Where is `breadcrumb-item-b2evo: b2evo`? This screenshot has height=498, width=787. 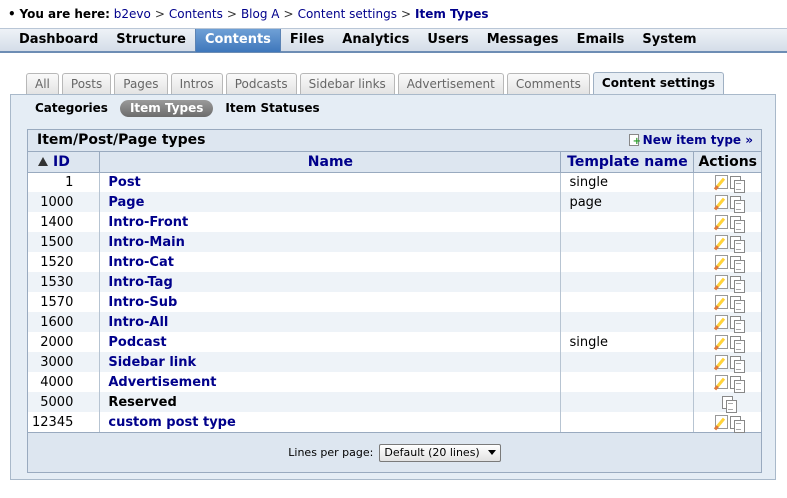 breadcrumb-item-b2evo: b2evo is located at coordinates (132, 14).